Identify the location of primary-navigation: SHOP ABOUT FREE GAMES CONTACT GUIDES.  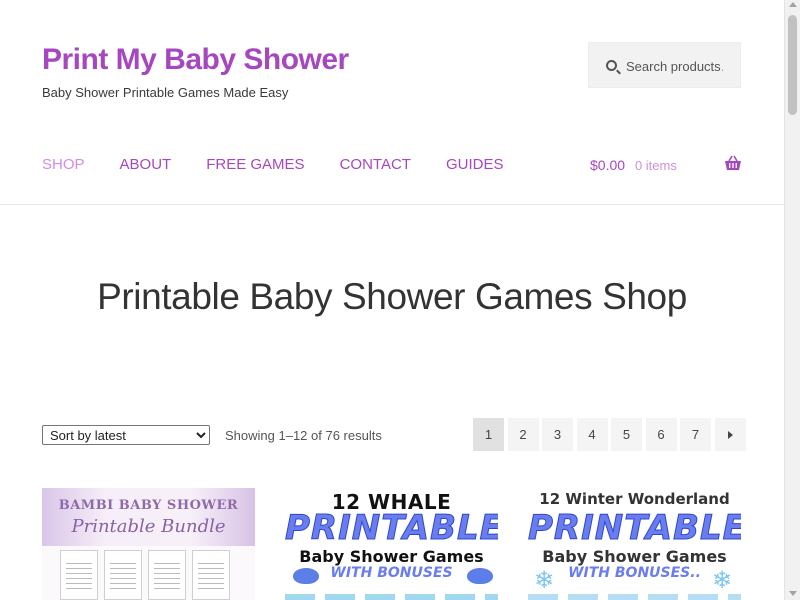
(290, 164).